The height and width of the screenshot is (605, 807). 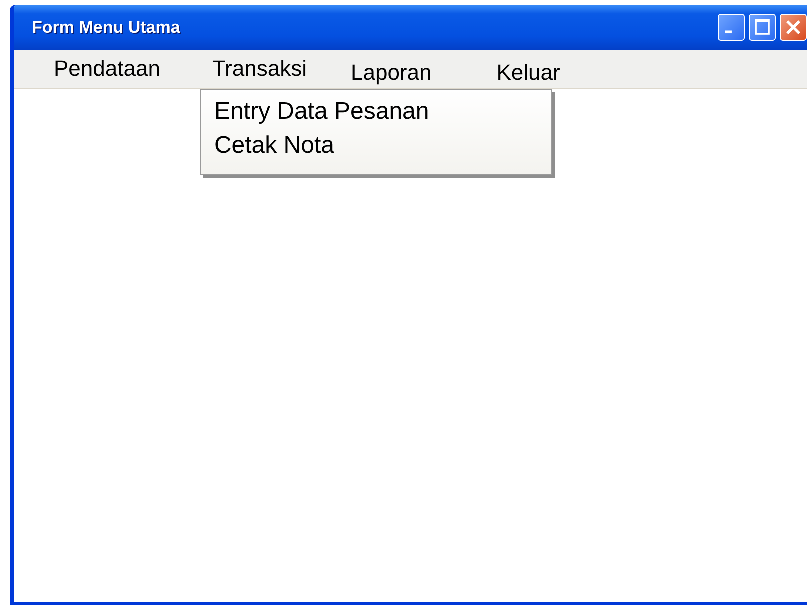 What do you see at coordinates (528, 72) in the screenshot?
I see `menu-item: Keluar` at bounding box center [528, 72].